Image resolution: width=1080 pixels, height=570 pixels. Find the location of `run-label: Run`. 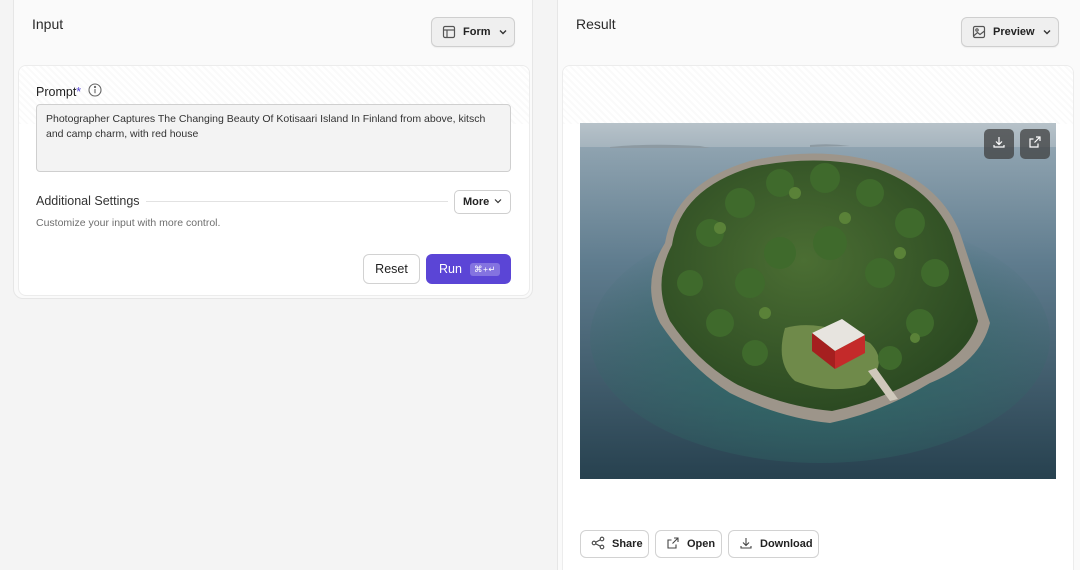

run-label: Run is located at coordinates (450, 269).